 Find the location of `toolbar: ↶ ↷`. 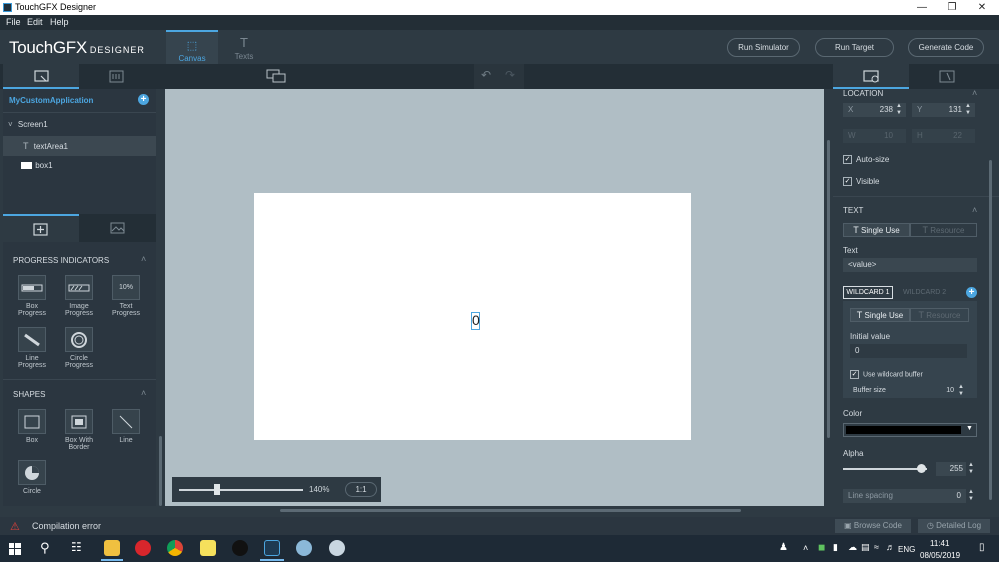

toolbar: ↶ ↷ is located at coordinates (499, 76).